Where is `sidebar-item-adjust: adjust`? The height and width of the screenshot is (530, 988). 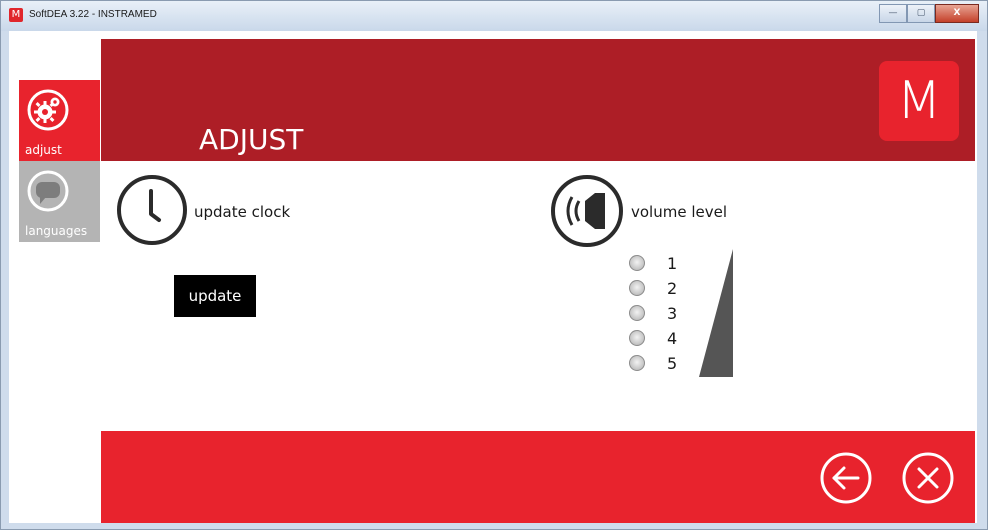 sidebar-item-adjust: adjust is located at coordinates (59, 120).